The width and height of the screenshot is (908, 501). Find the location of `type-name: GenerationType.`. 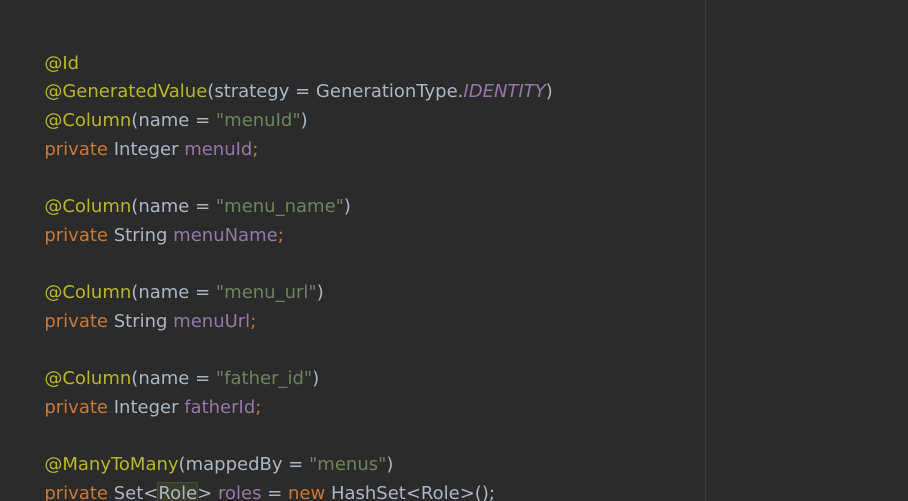

type-name: GenerationType. is located at coordinates (389, 92).